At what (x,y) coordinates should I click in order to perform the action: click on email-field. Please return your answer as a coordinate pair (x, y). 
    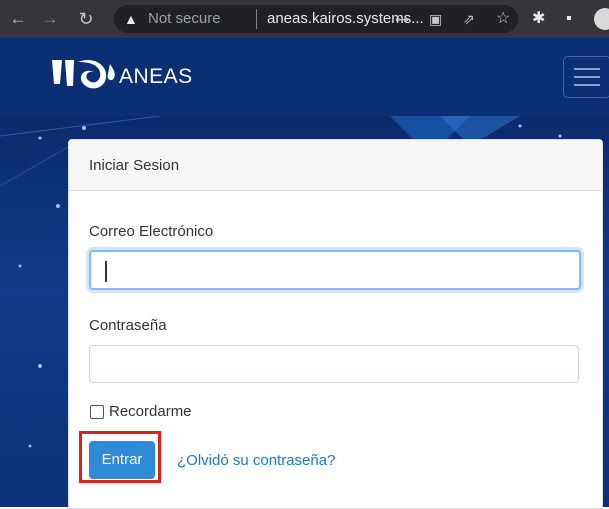
    Looking at the image, I should click on (335, 270).